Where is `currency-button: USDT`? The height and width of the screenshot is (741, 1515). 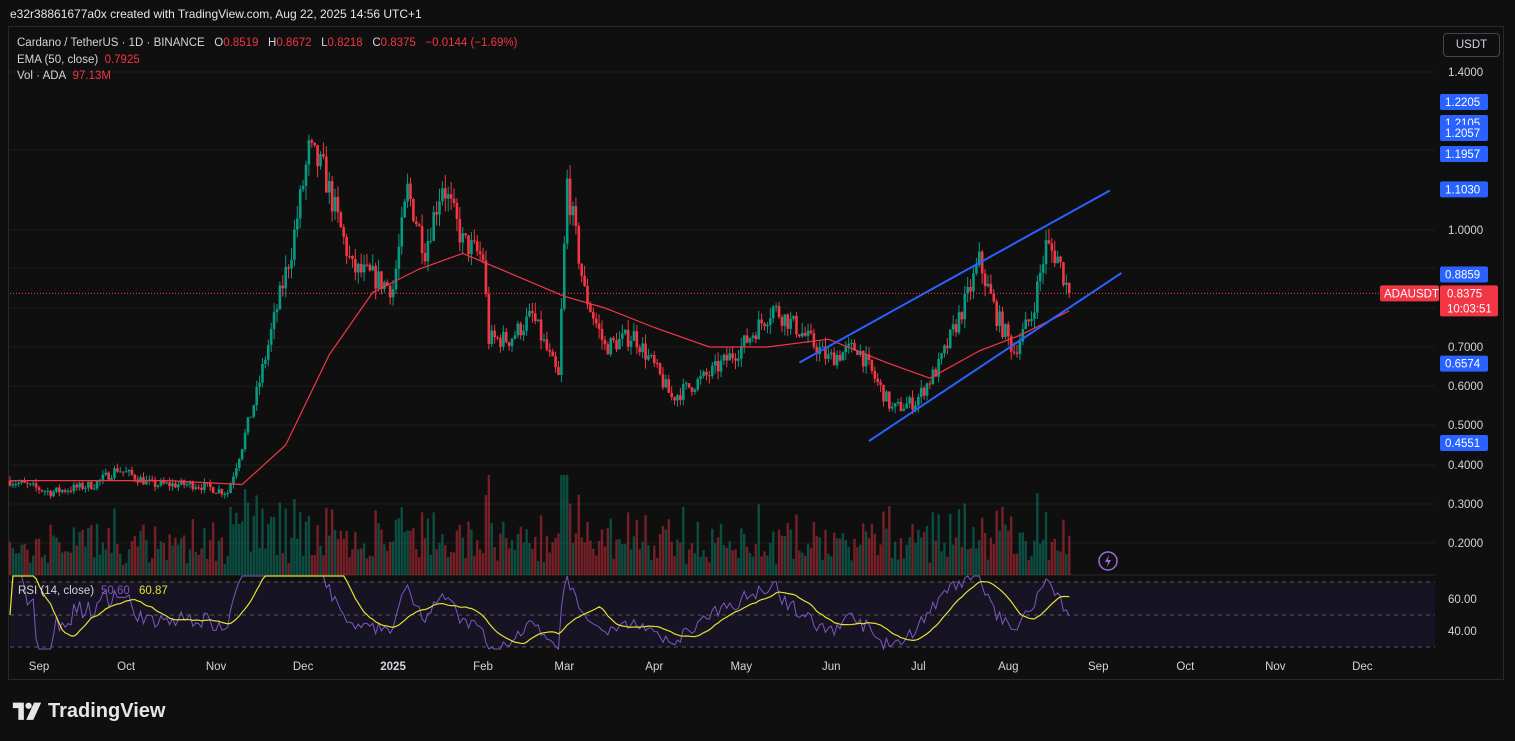 currency-button: USDT is located at coordinates (1471, 45).